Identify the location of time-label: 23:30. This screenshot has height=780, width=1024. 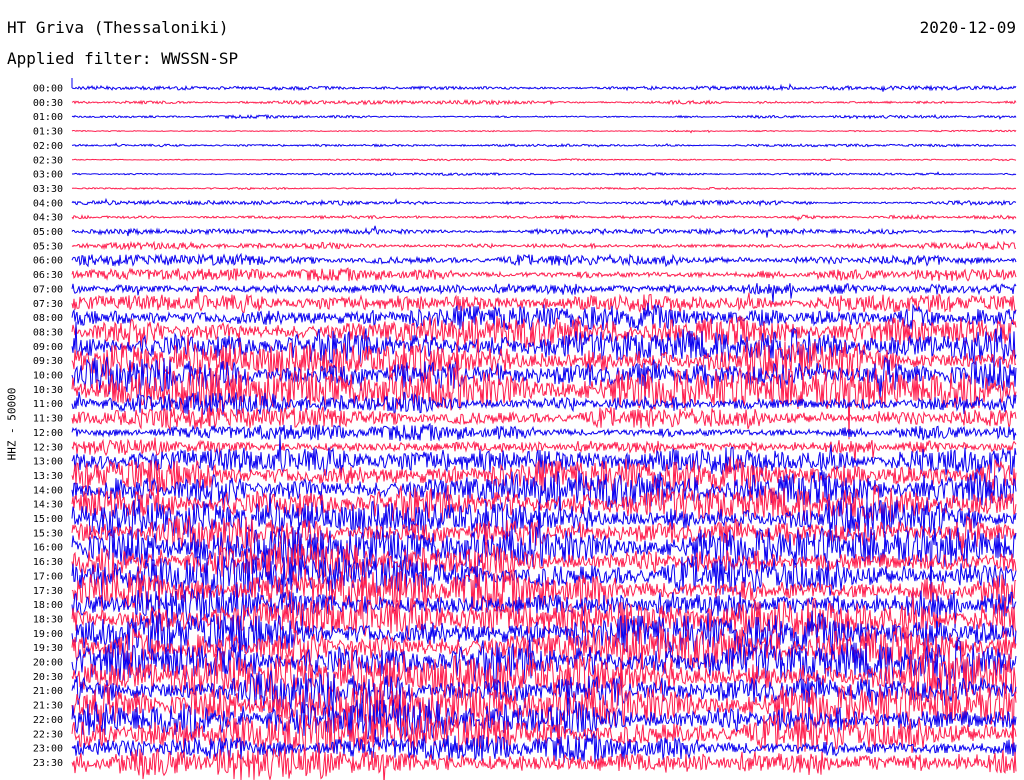
(48, 763).